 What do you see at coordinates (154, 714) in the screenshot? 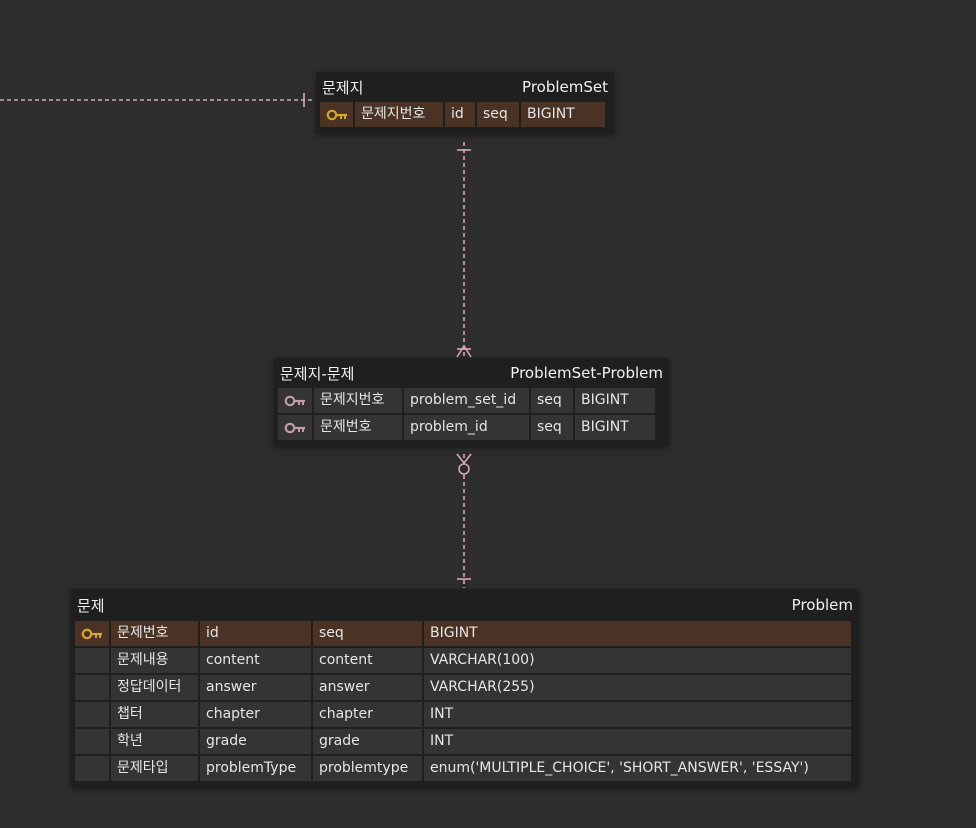
I see `column-logical-name: 챕터` at bounding box center [154, 714].